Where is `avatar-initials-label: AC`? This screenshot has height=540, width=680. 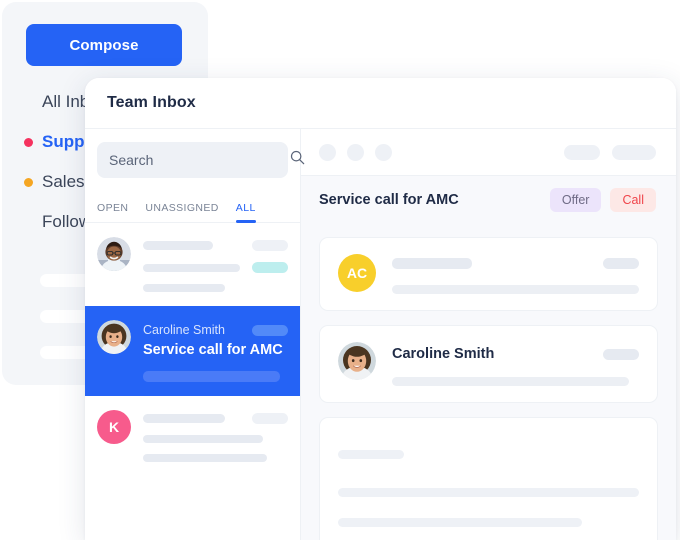
avatar-initials-label: AC is located at coordinates (357, 273).